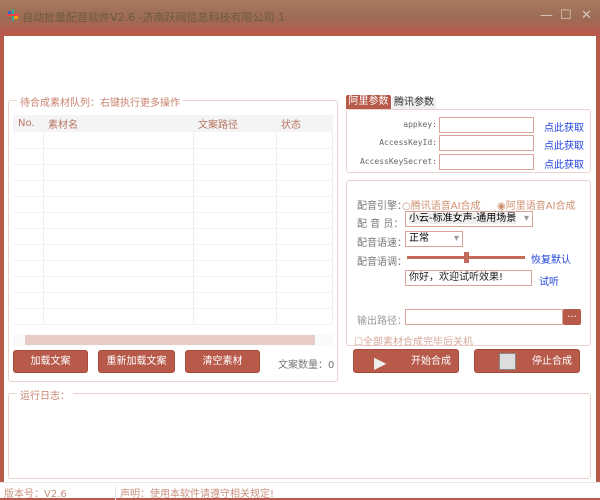 This screenshot has width=600, height=500. What do you see at coordinates (382, 206) in the screenshot?
I see `engine-label: 配音引擎：` at bounding box center [382, 206].